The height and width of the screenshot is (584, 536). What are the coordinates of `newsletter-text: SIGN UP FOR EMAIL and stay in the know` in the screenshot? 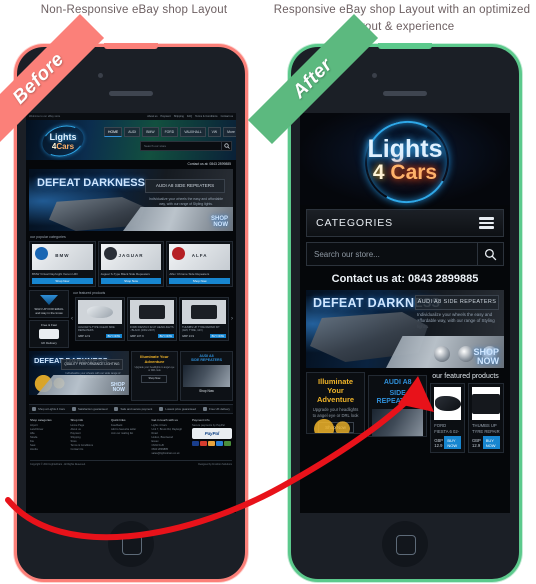 It's located at (49, 311).